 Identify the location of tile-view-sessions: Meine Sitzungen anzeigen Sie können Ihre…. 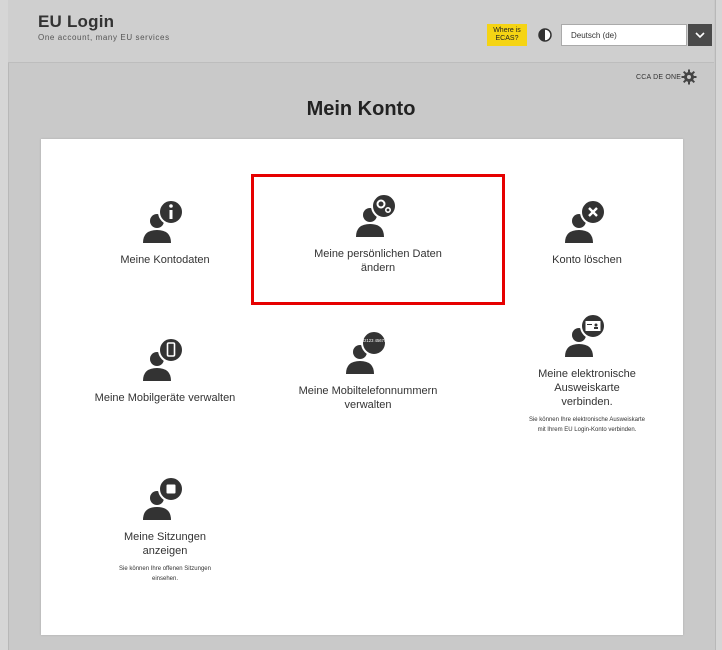
(165, 530).